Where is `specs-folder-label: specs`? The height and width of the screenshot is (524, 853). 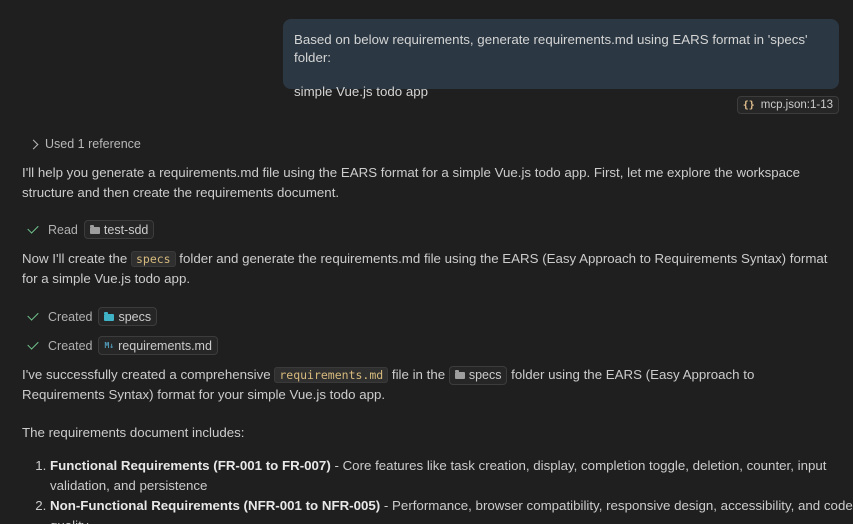 specs-folder-label: specs is located at coordinates (485, 375).